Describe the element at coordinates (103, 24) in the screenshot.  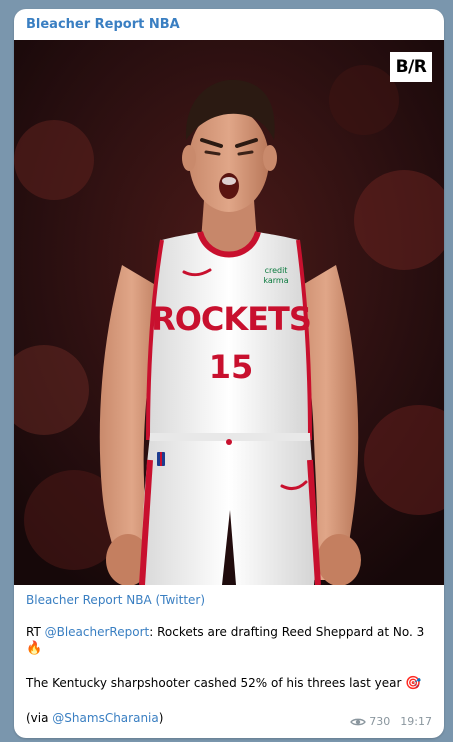
I see `channel-name: Bleacher Report NBA` at that location.